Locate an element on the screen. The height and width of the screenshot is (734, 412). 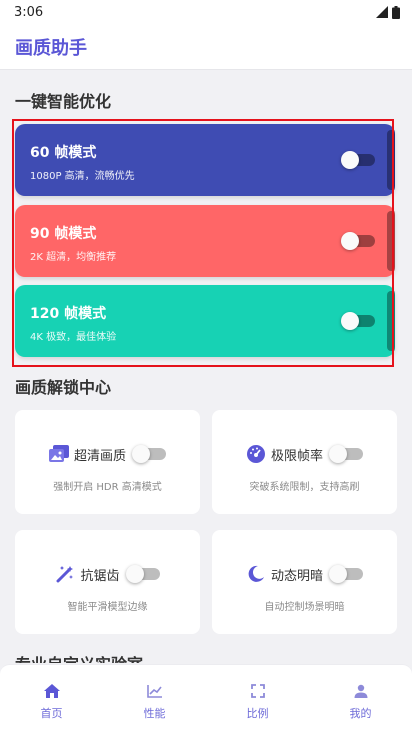
feature-card-anti-aliasing: 抗锯齿 智能平滑模型边缘 is located at coordinates (107, 582).